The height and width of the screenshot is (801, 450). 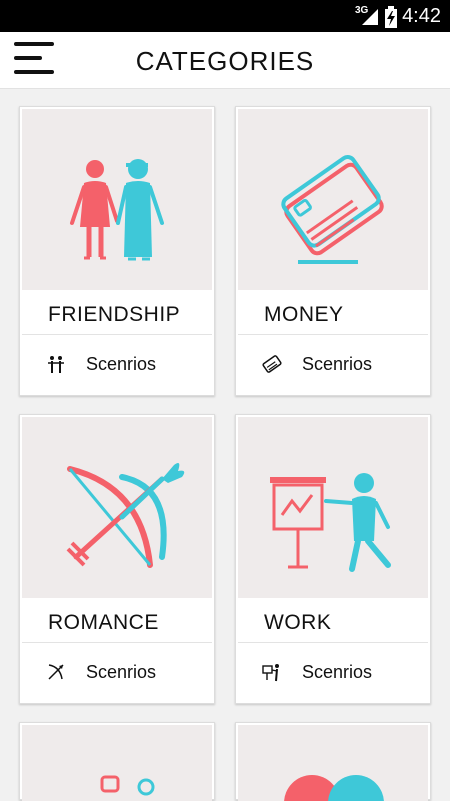 I want to click on romance-illustration, so click(x=117, y=507).